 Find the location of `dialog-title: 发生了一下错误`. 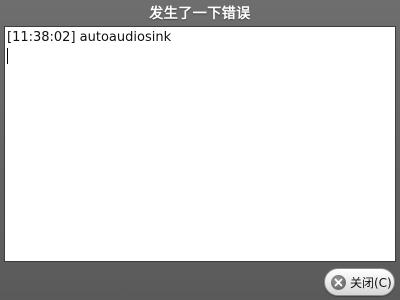

dialog-title: 发生了一下错误 is located at coordinates (200, 14).